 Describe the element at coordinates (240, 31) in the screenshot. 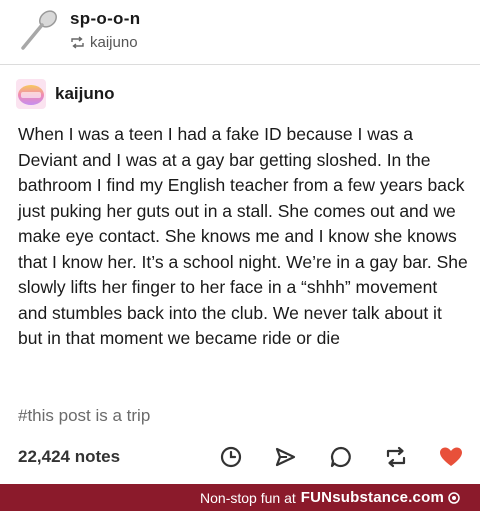

I see `post-header: sp-o-o-n kaijuno` at that location.